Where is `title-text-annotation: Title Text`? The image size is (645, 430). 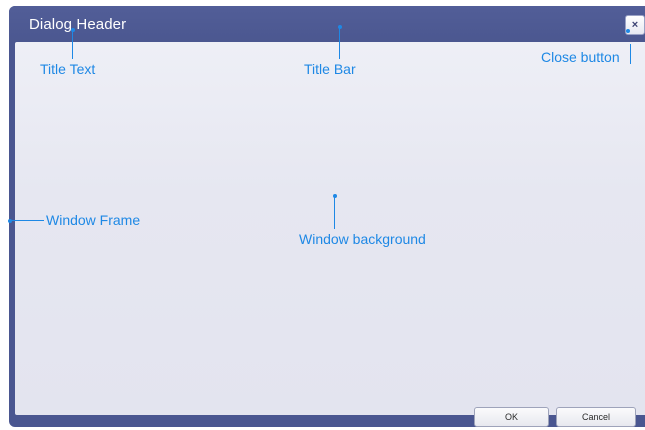
title-text-annotation: Title Text is located at coordinates (68, 69).